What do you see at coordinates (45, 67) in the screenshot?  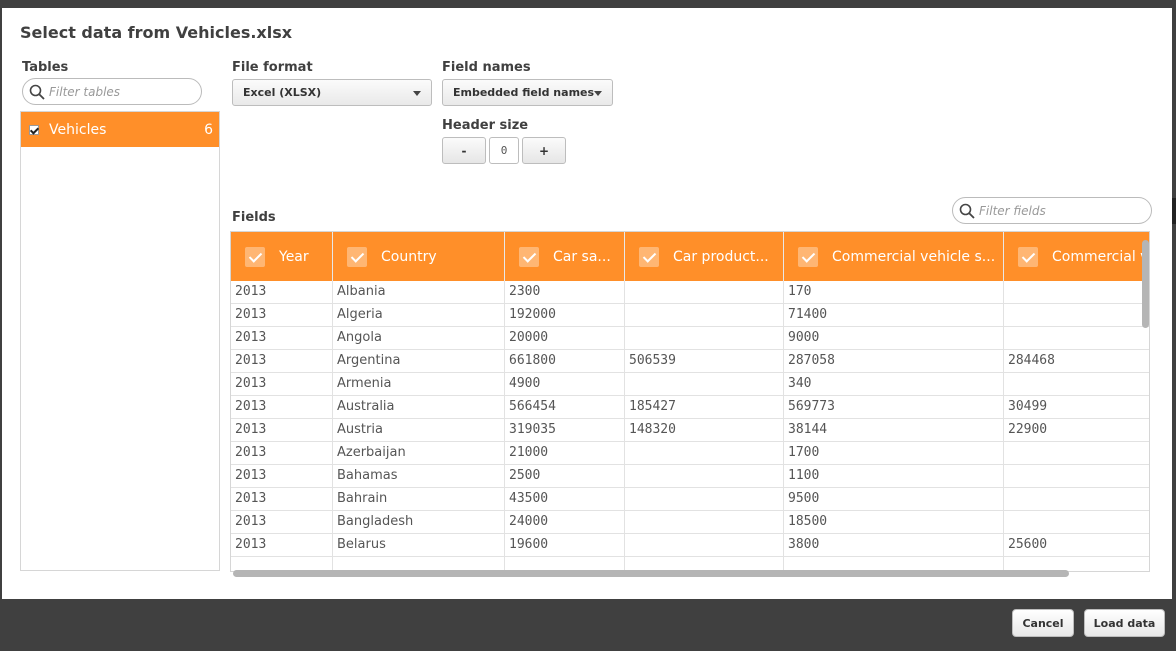 I see `tables-label: Tables` at bounding box center [45, 67].